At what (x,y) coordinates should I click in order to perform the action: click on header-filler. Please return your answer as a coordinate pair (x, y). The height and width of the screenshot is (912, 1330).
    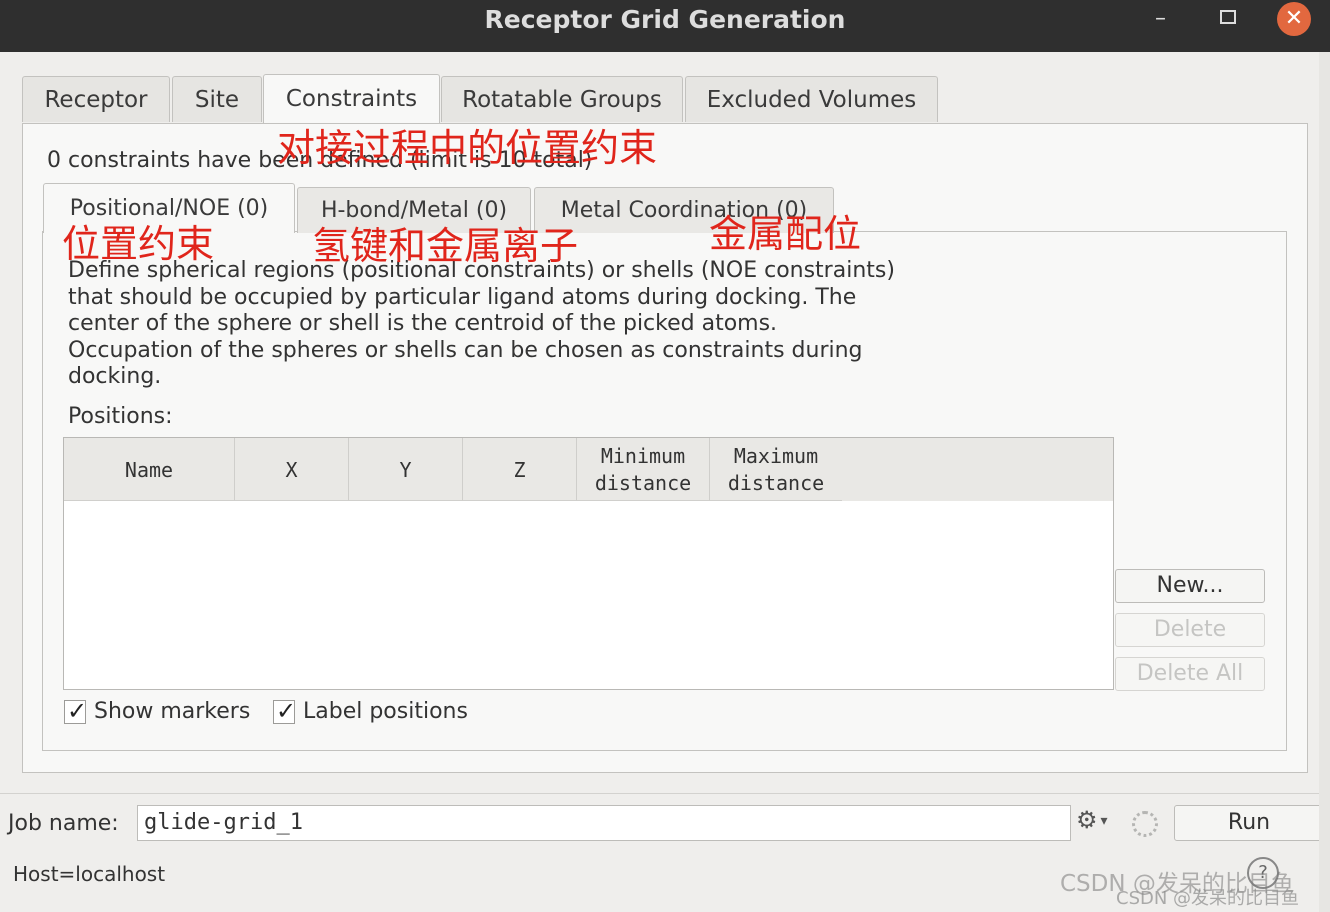
    Looking at the image, I should click on (977, 469).